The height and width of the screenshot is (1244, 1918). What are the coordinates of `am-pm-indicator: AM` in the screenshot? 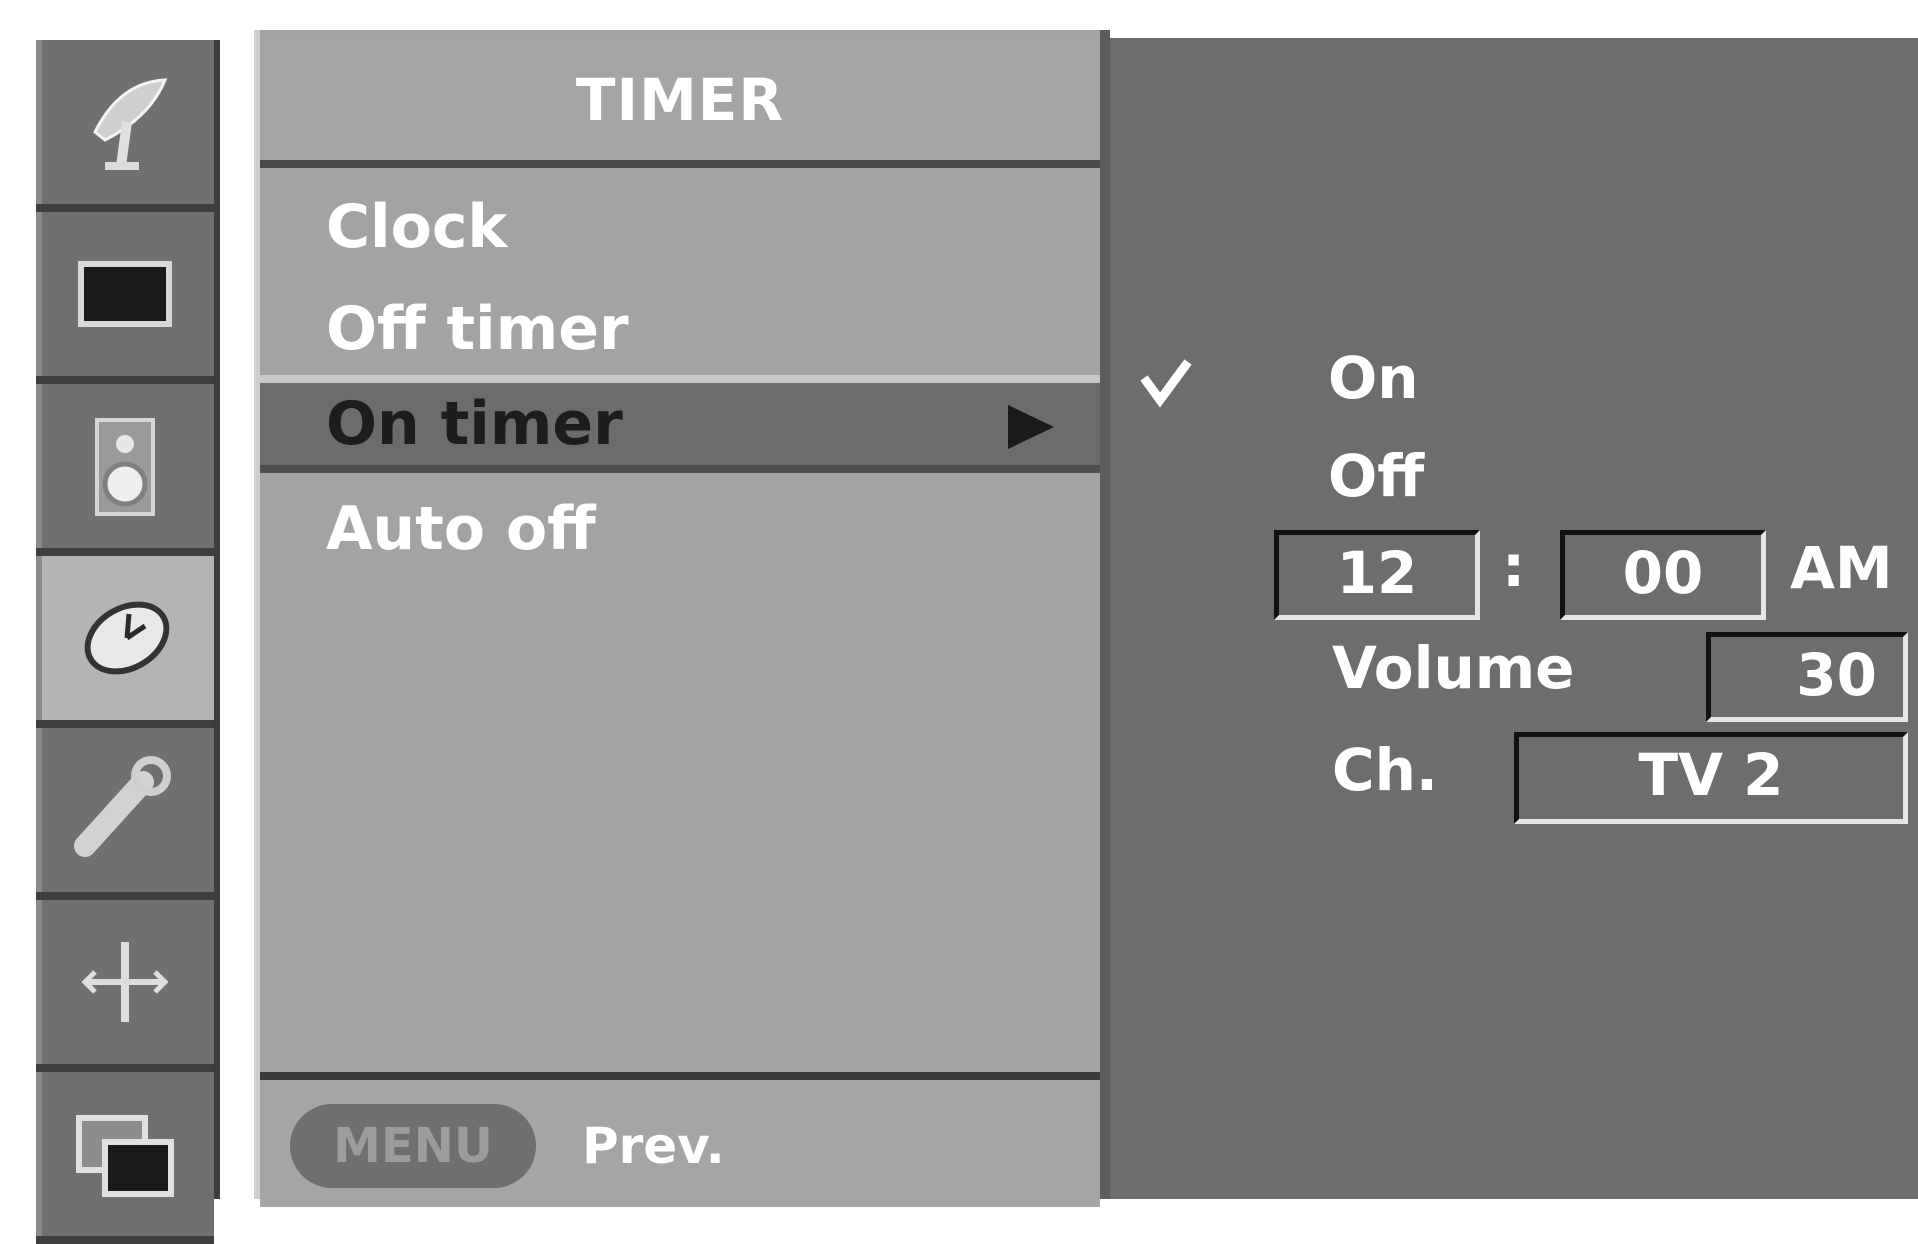 It's located at (1841, 568).